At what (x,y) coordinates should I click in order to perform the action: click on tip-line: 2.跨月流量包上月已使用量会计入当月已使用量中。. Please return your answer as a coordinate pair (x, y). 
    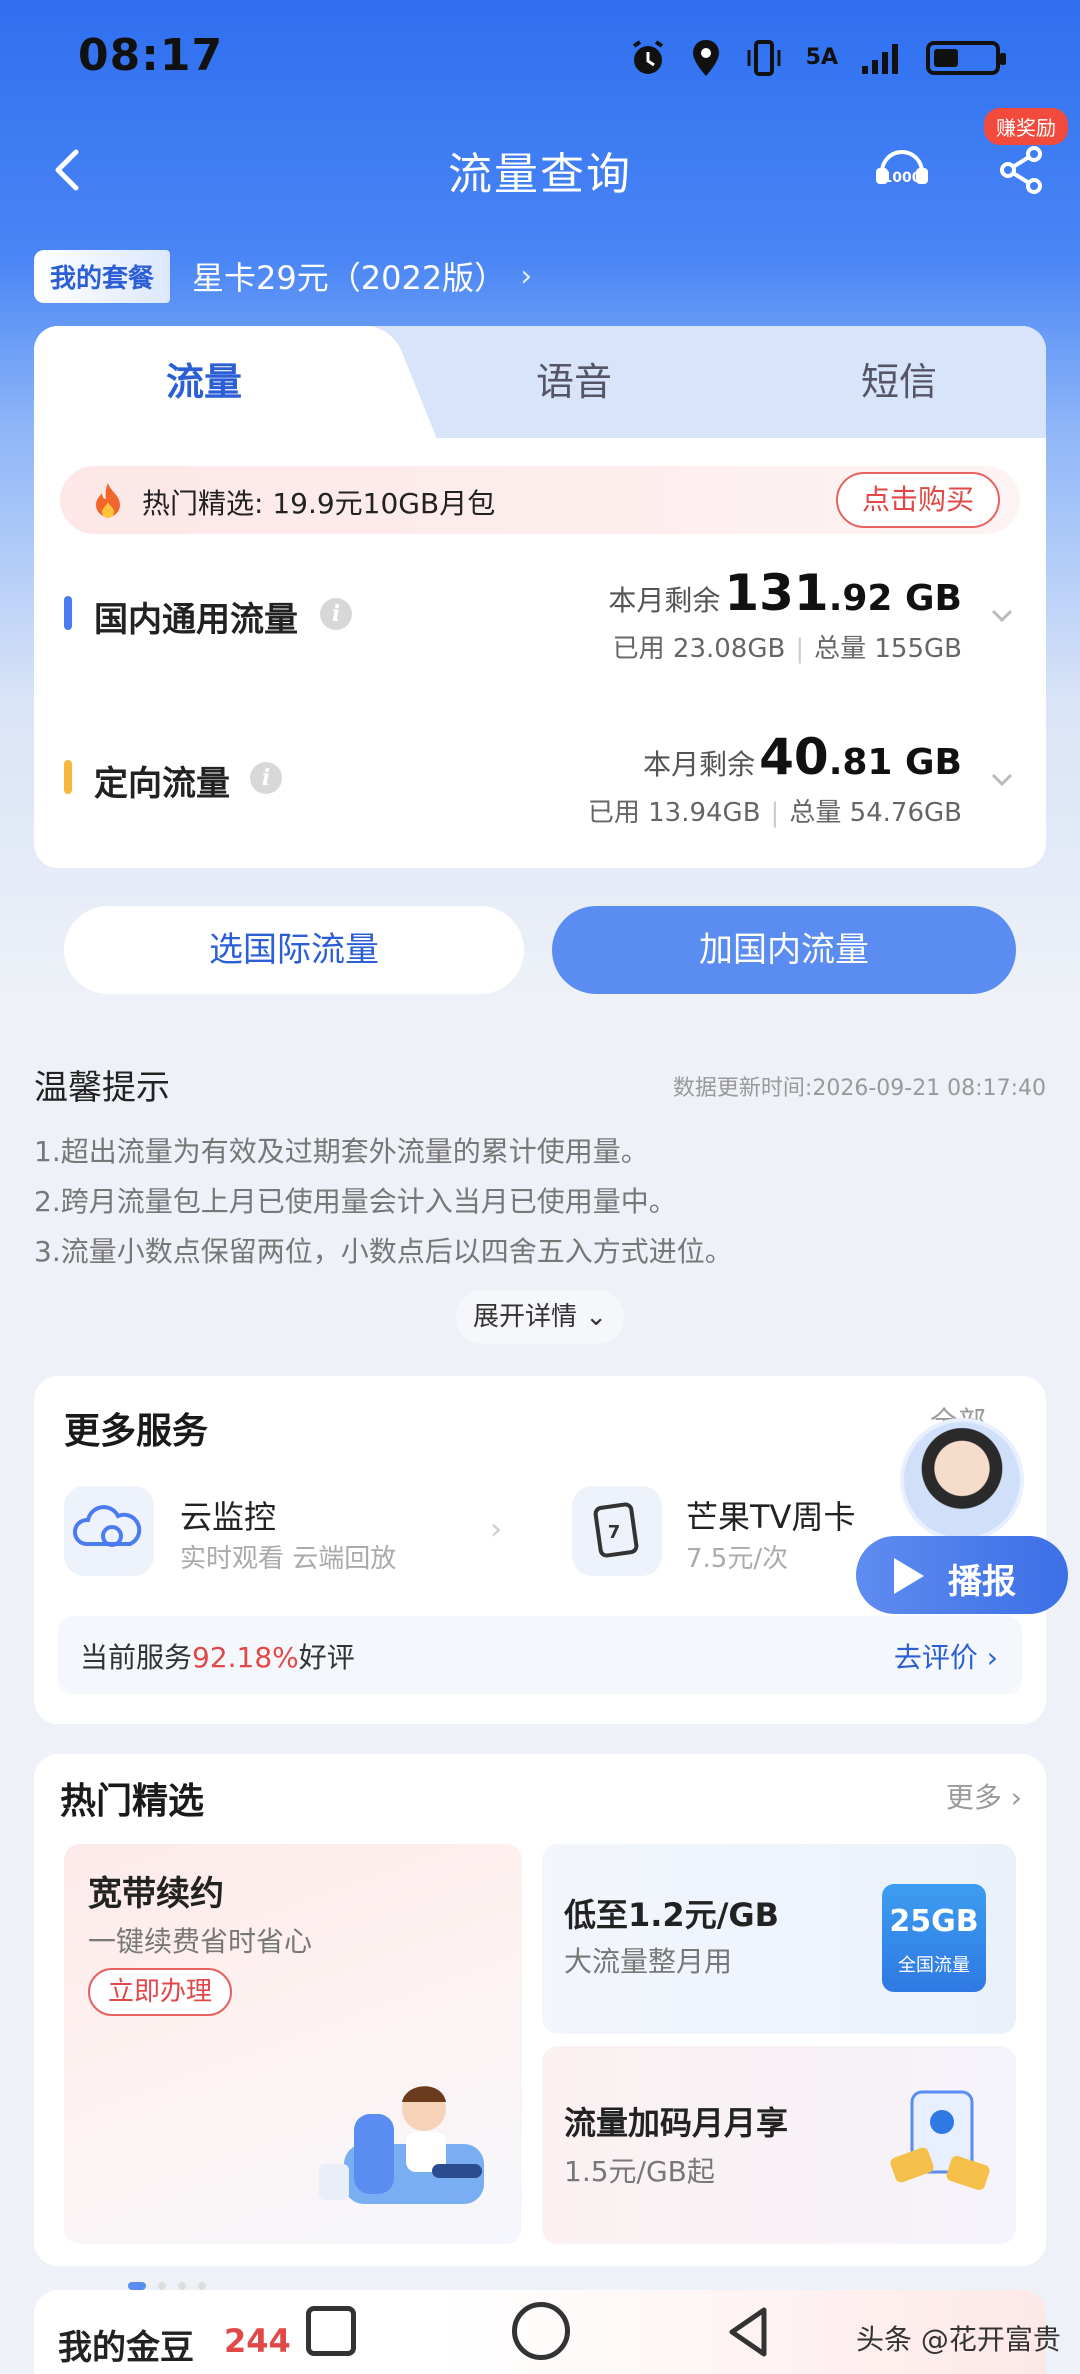
    Looking at the image, I should click on (355, 1201).